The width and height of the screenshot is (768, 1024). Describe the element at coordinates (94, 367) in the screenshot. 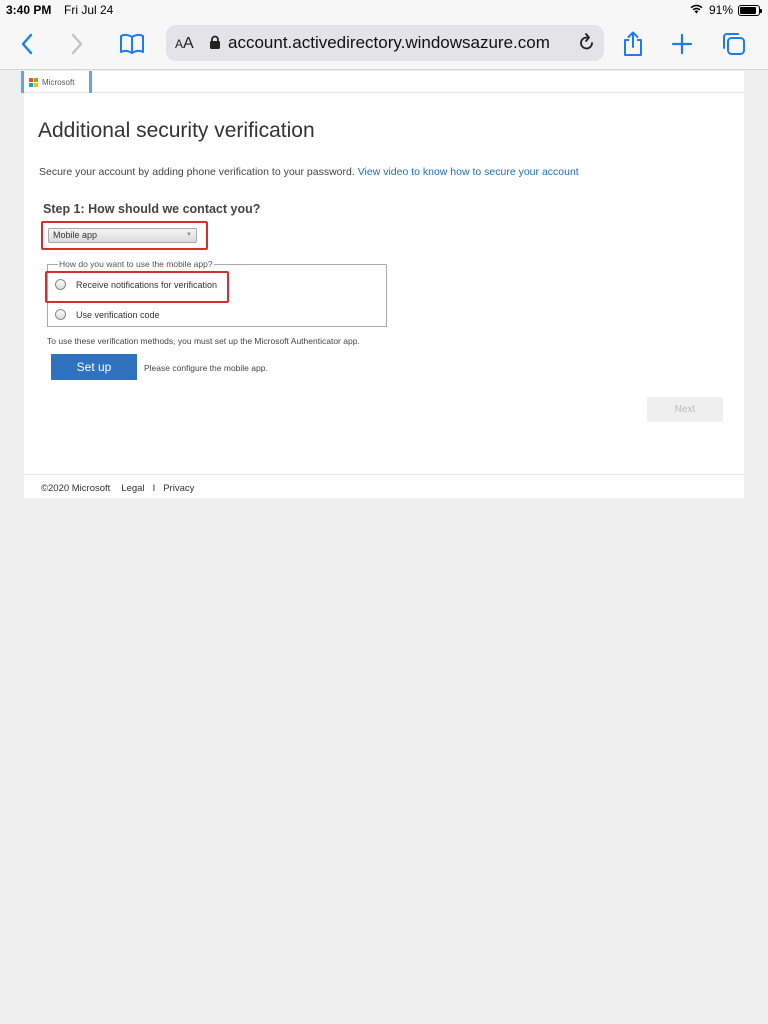

I see `setup-button: Set up` at that location.